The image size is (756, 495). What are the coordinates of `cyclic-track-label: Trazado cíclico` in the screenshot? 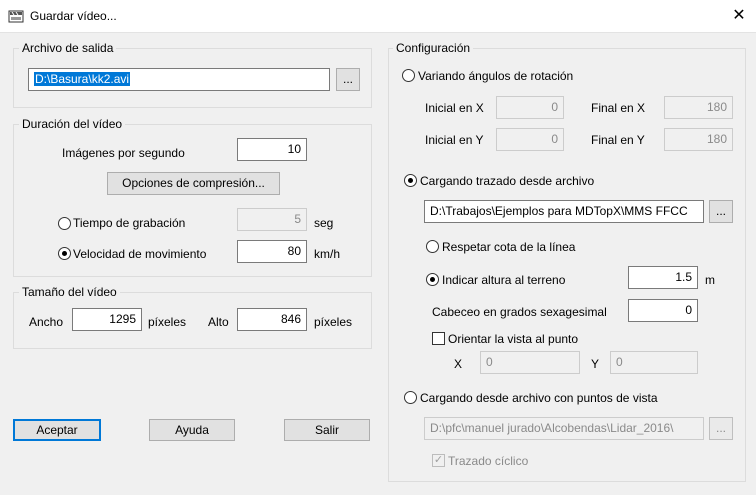 It's located at (488, 461).